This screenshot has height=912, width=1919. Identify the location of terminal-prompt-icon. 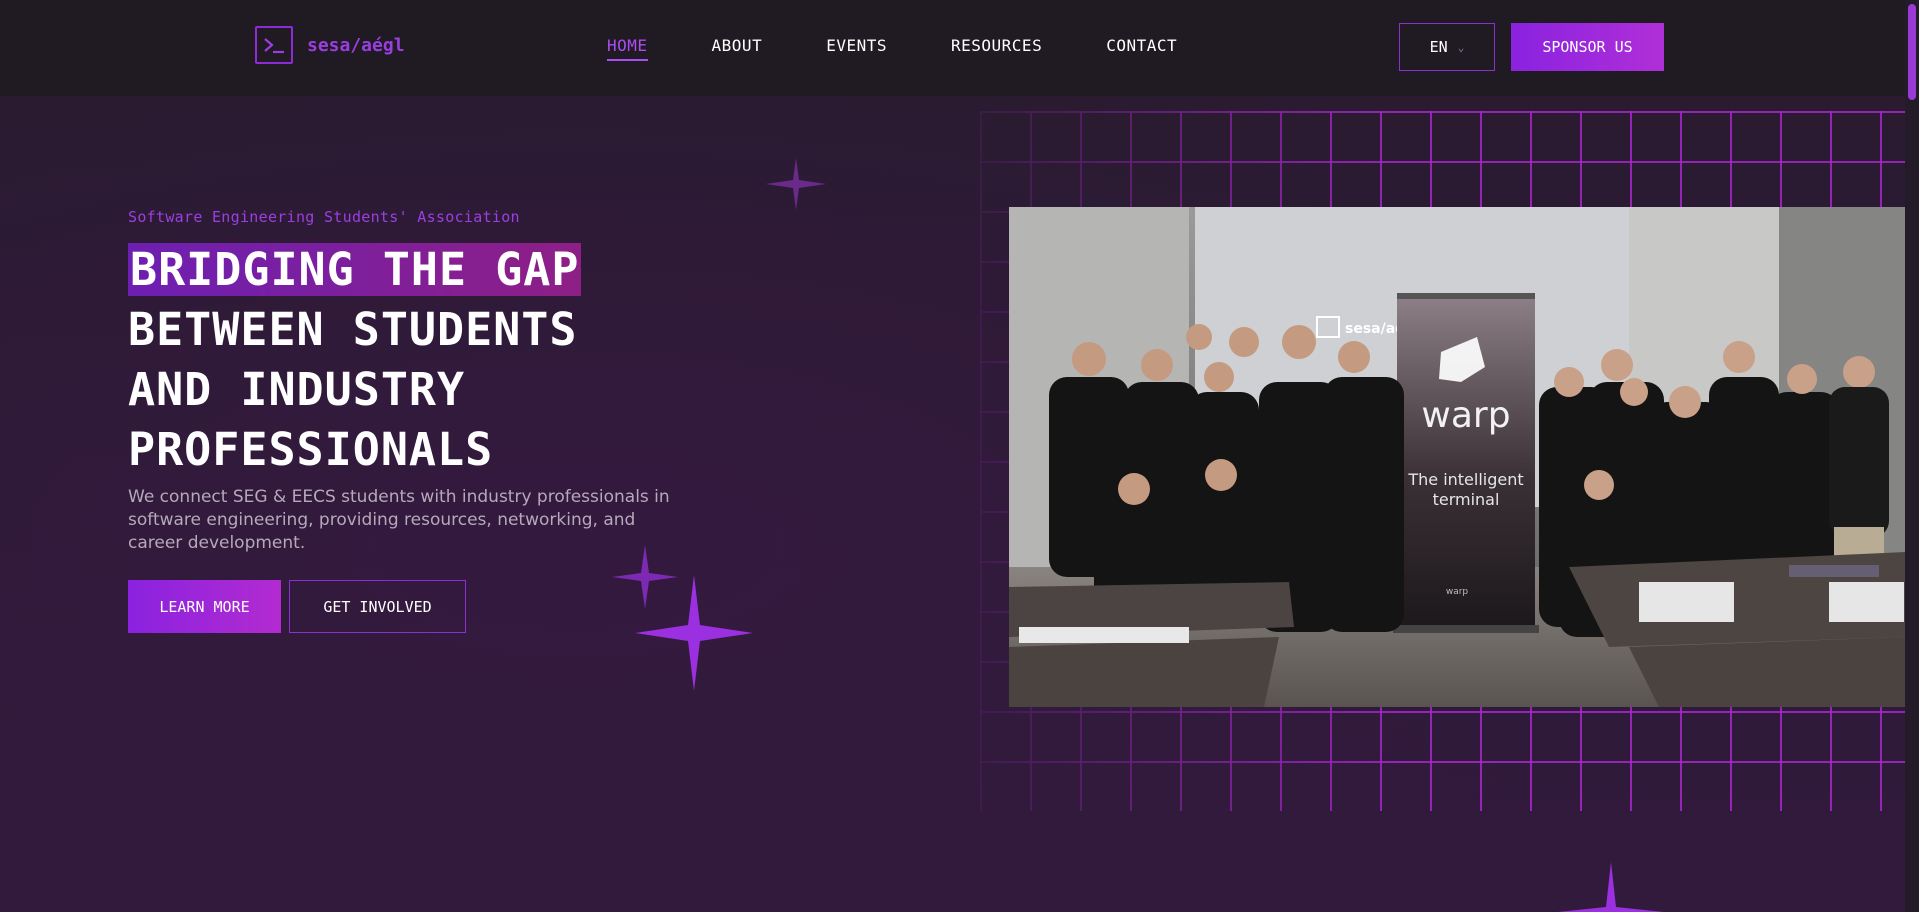
(274, 45).